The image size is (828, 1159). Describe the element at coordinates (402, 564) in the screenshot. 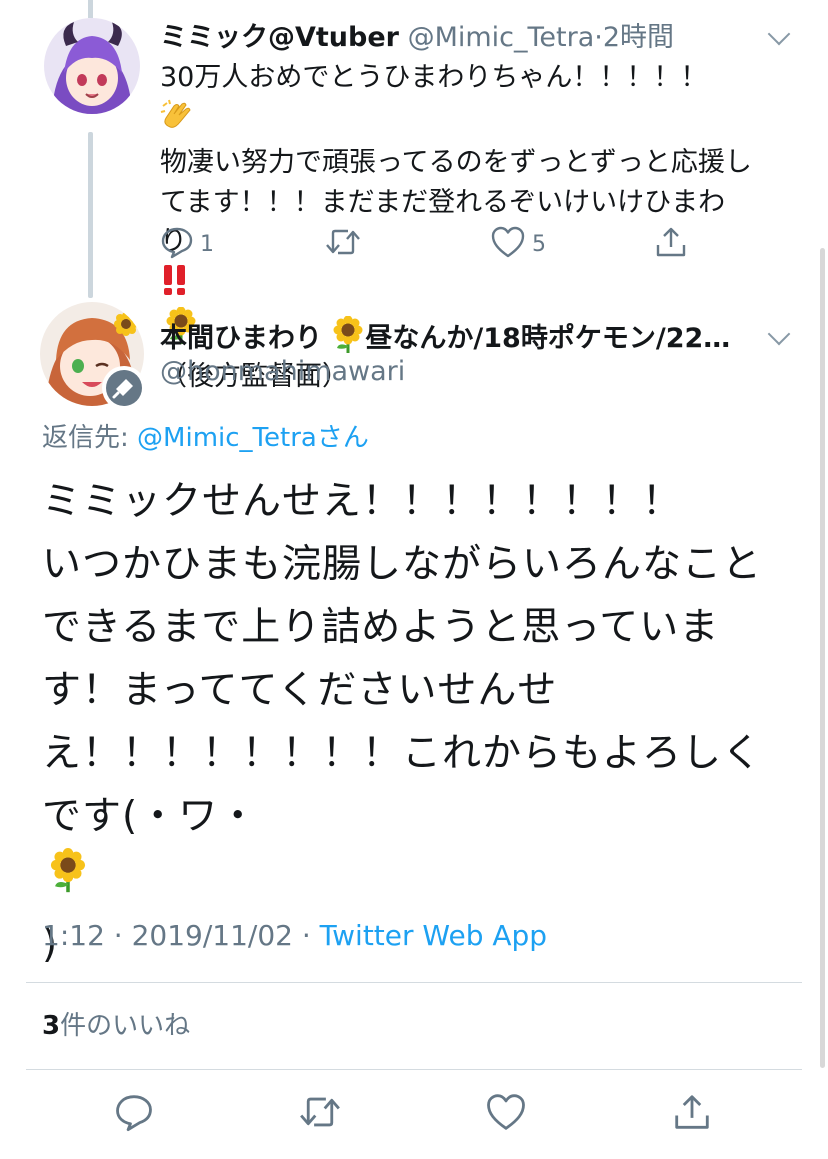

I see `main-text-line-2: いつかひまも浣腸しながらいろんなこと` at that location.